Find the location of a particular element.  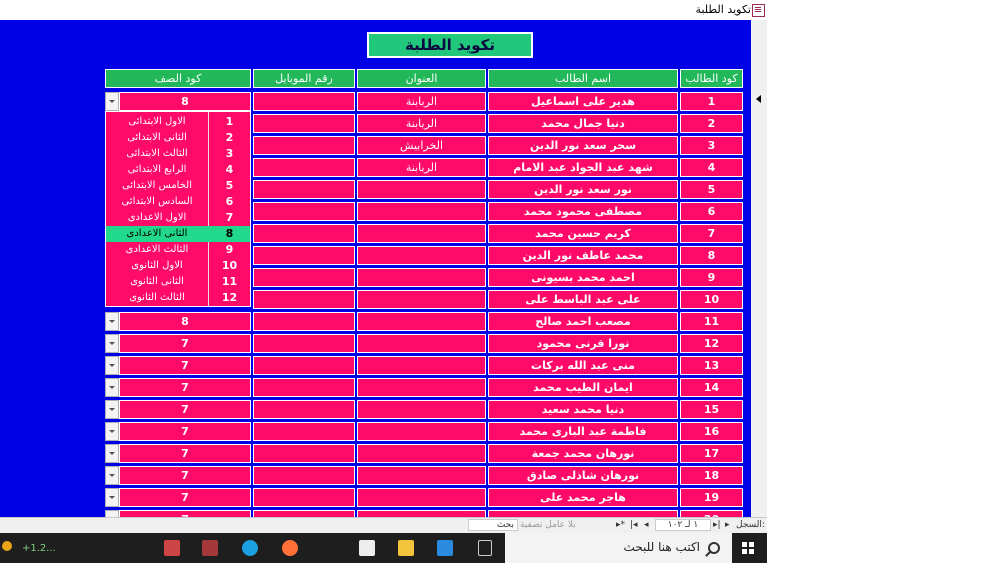

student-code-cell: 1 is located at coordinates (711, 101).